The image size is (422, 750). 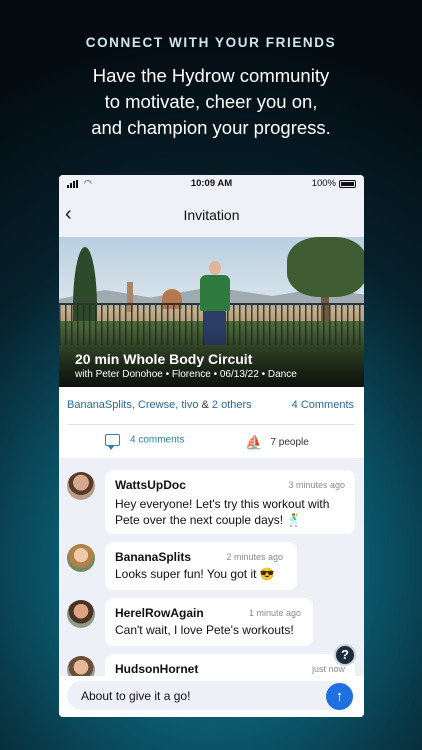 What do you see at coordinates (215, 293) in the screenshot?
I see `hero-person-body` at bounding box center [215, 293].